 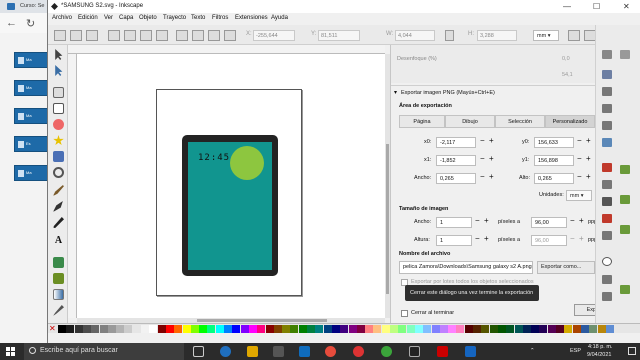 I want to click on copy-icon, so click(x=607, y=201).